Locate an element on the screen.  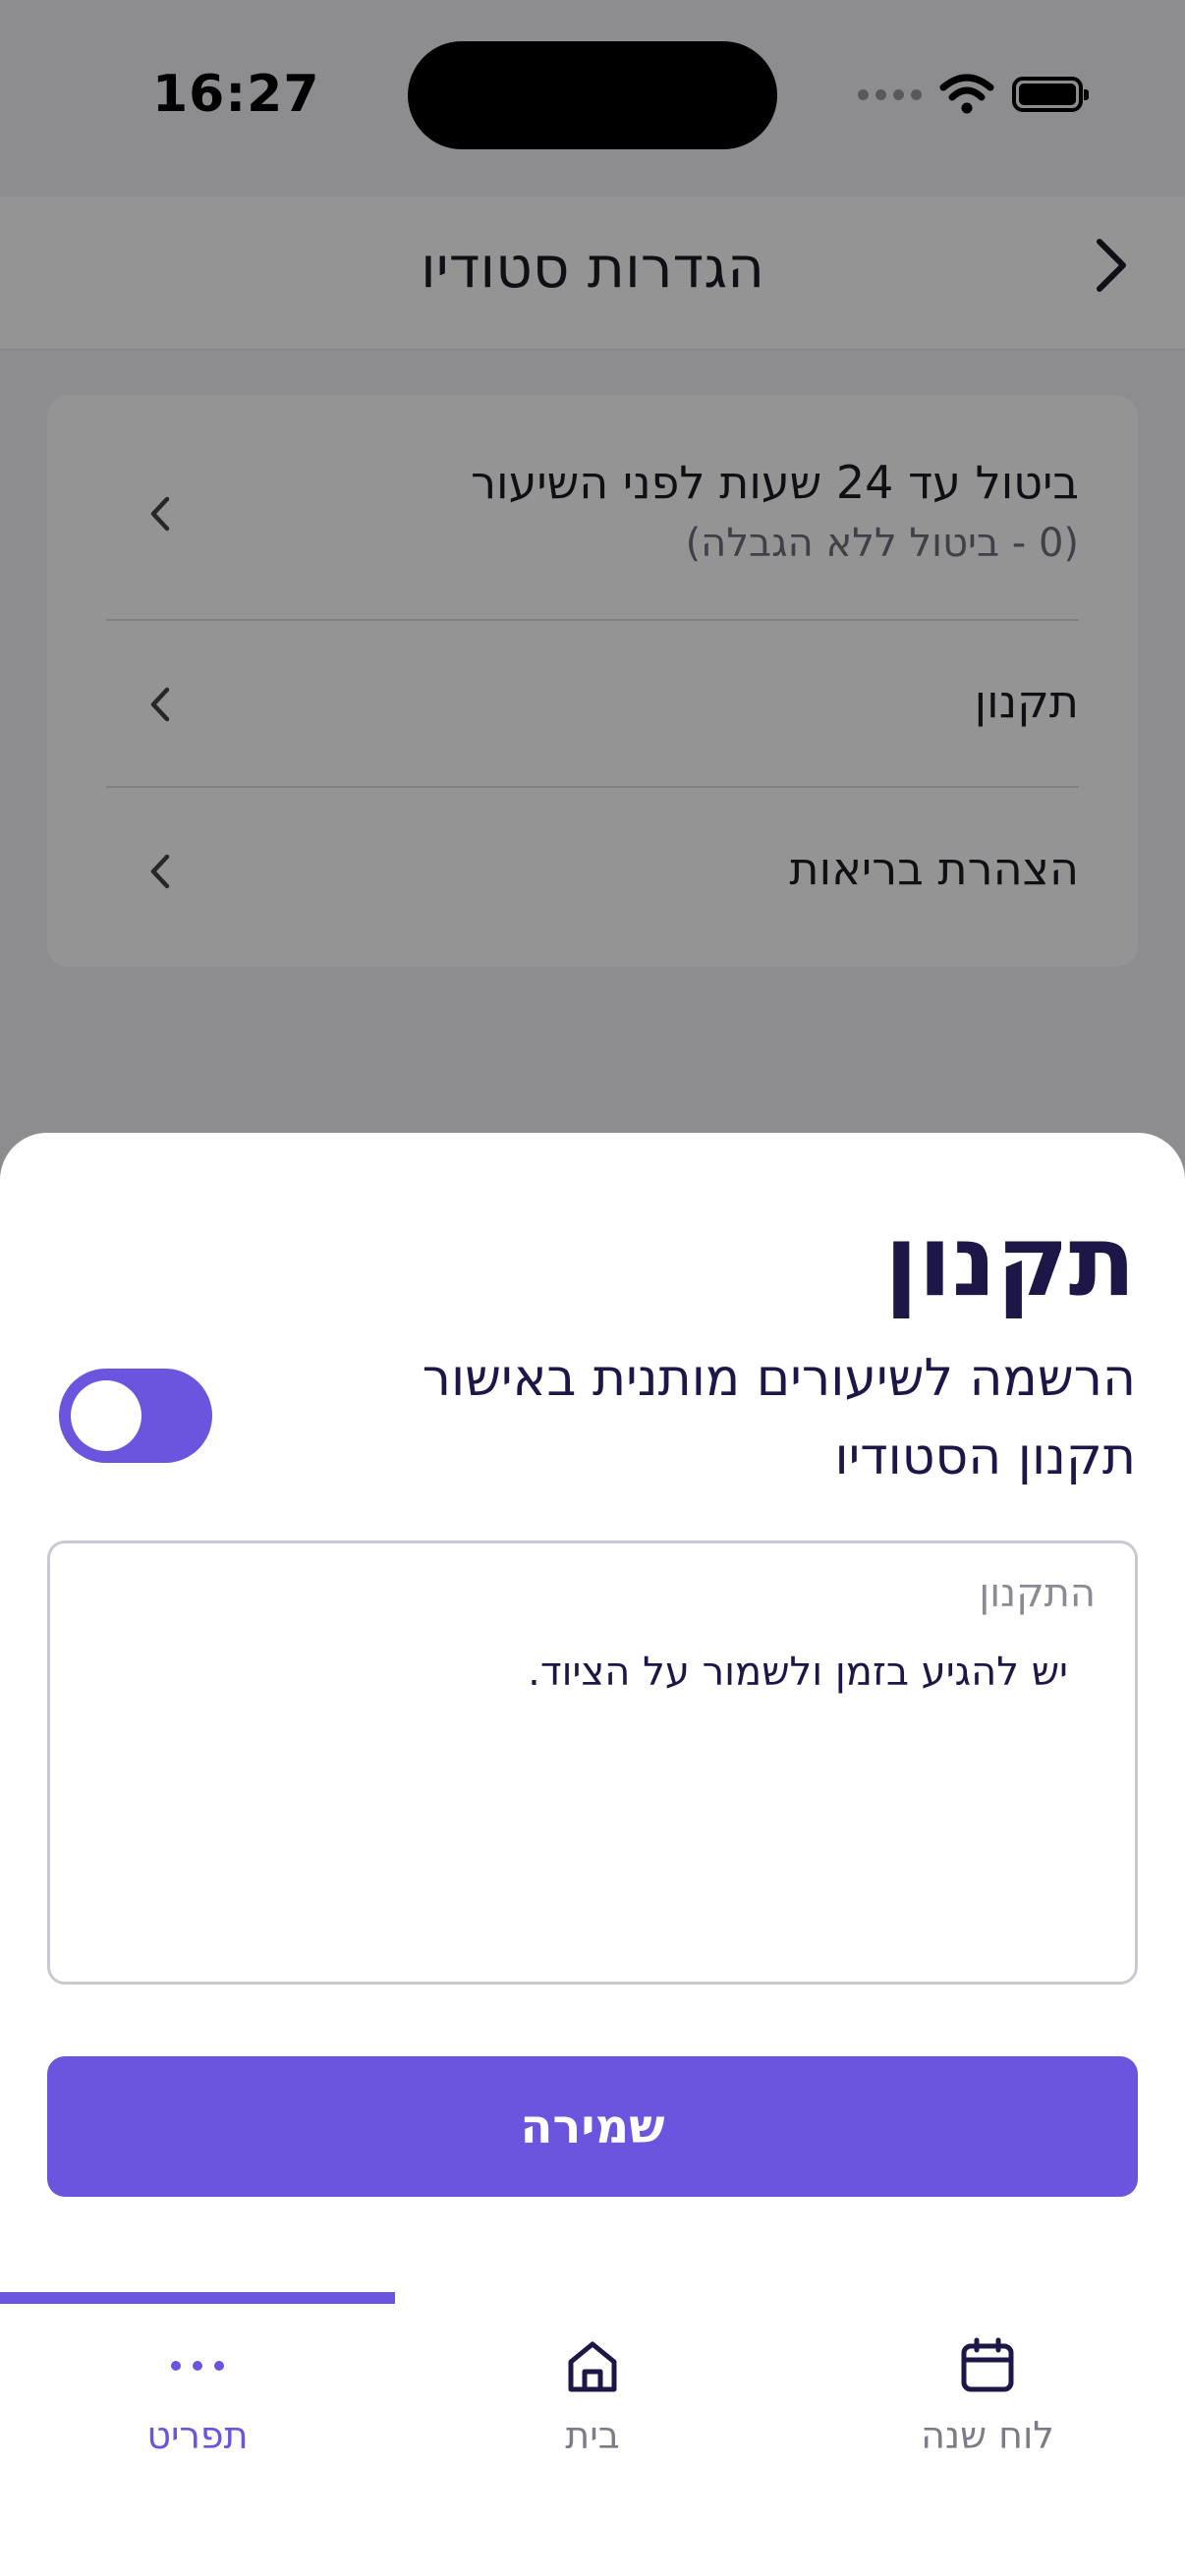
textarea-value: יש להגיע בזמן ולשמור על הציוד. is located at coordinates (798, 1672).